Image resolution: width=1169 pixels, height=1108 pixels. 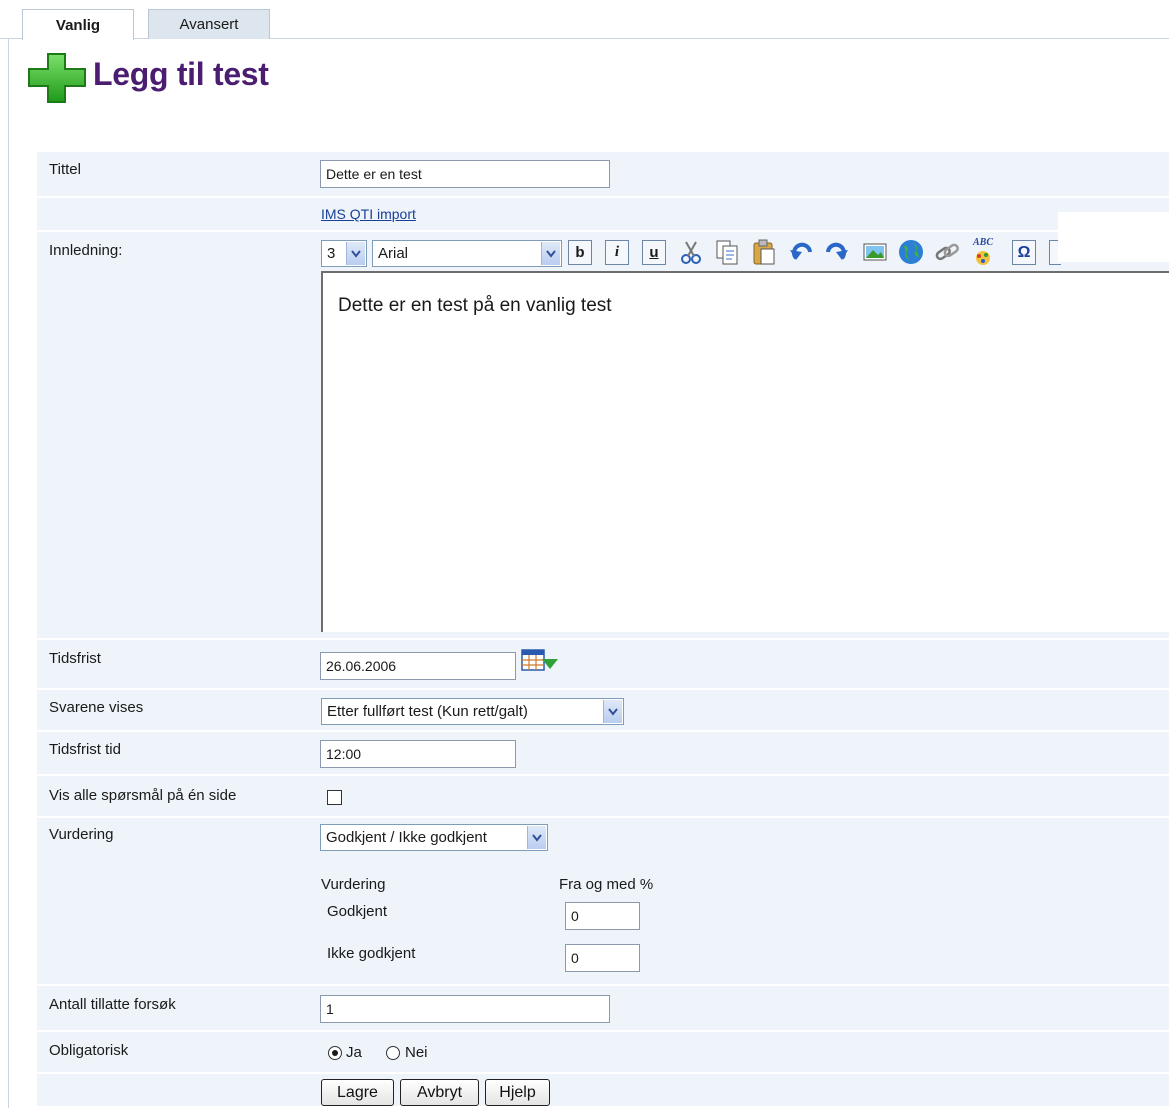 What do you see at coordinates (81, 834) in the screenshot?
I see `vurdering-label: Vurdering` at bounding box center [81, 834].